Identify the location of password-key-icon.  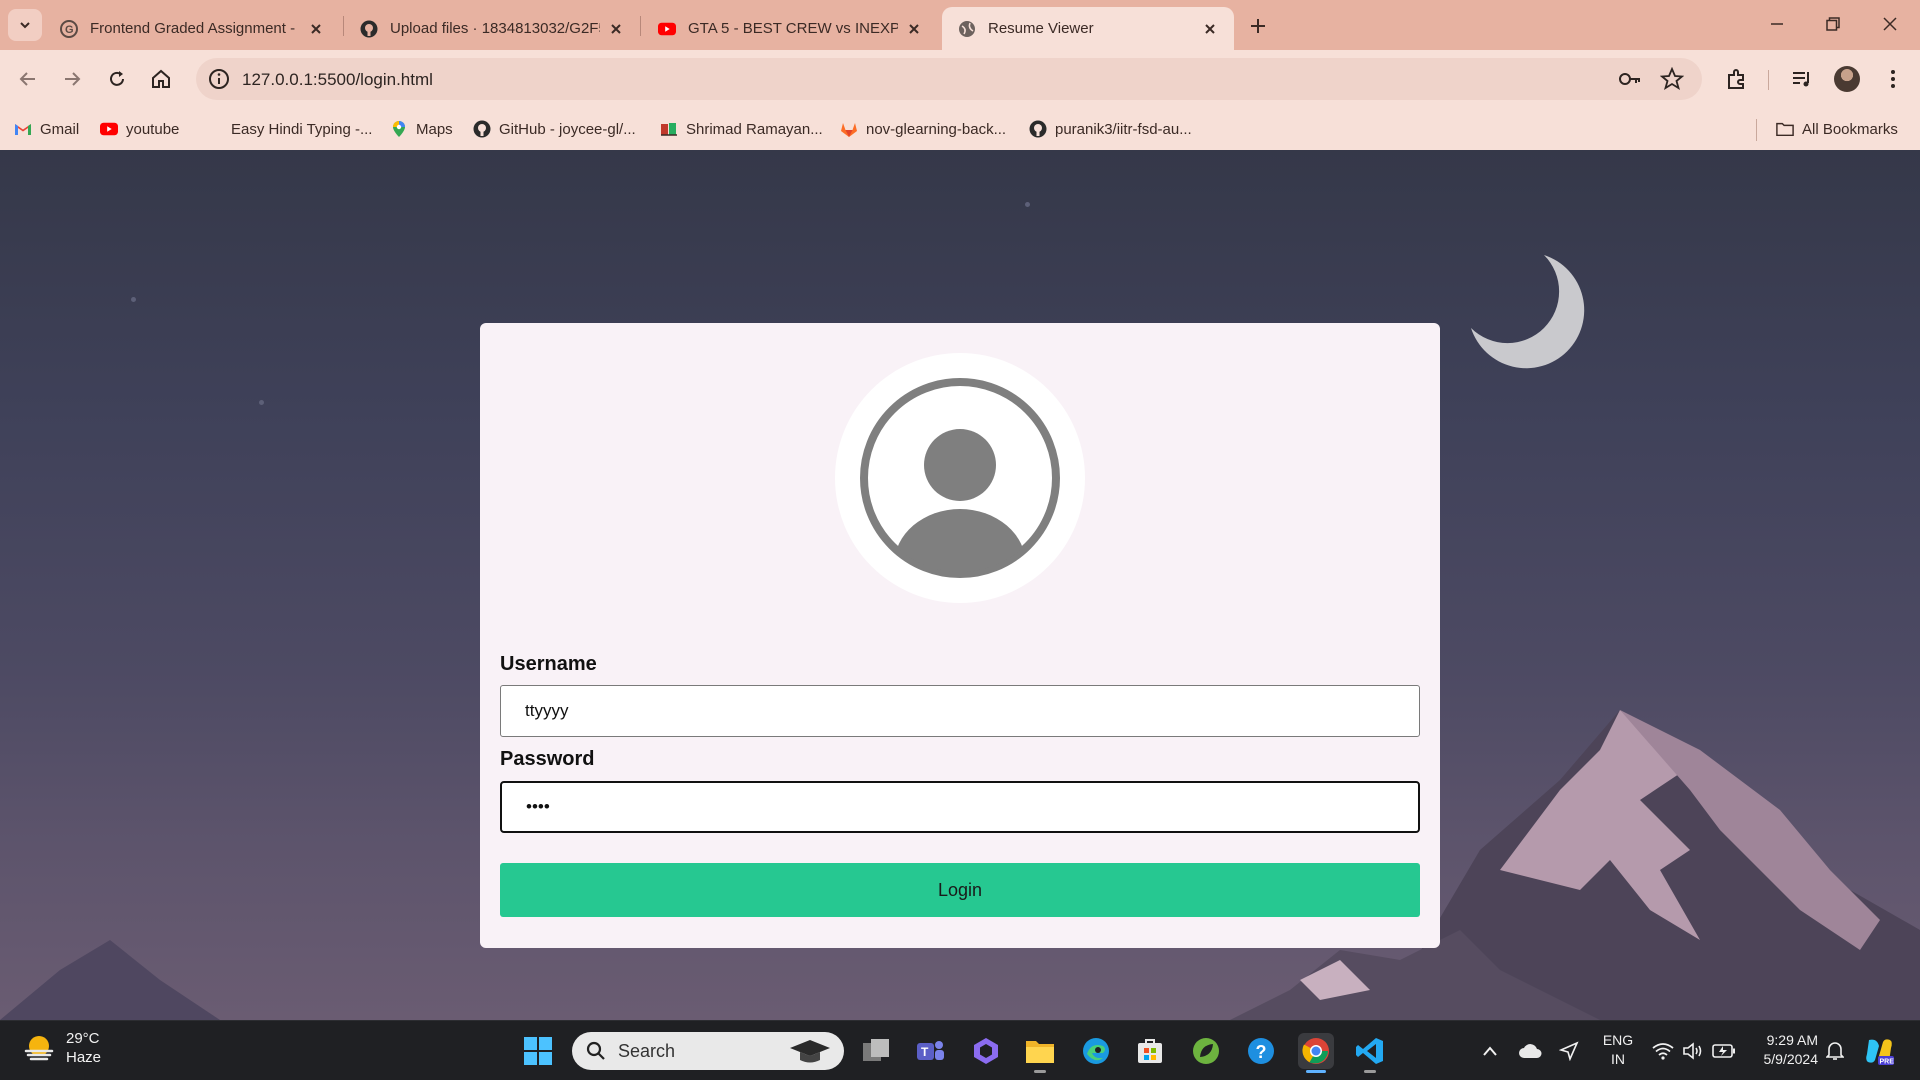
(1630, 79).